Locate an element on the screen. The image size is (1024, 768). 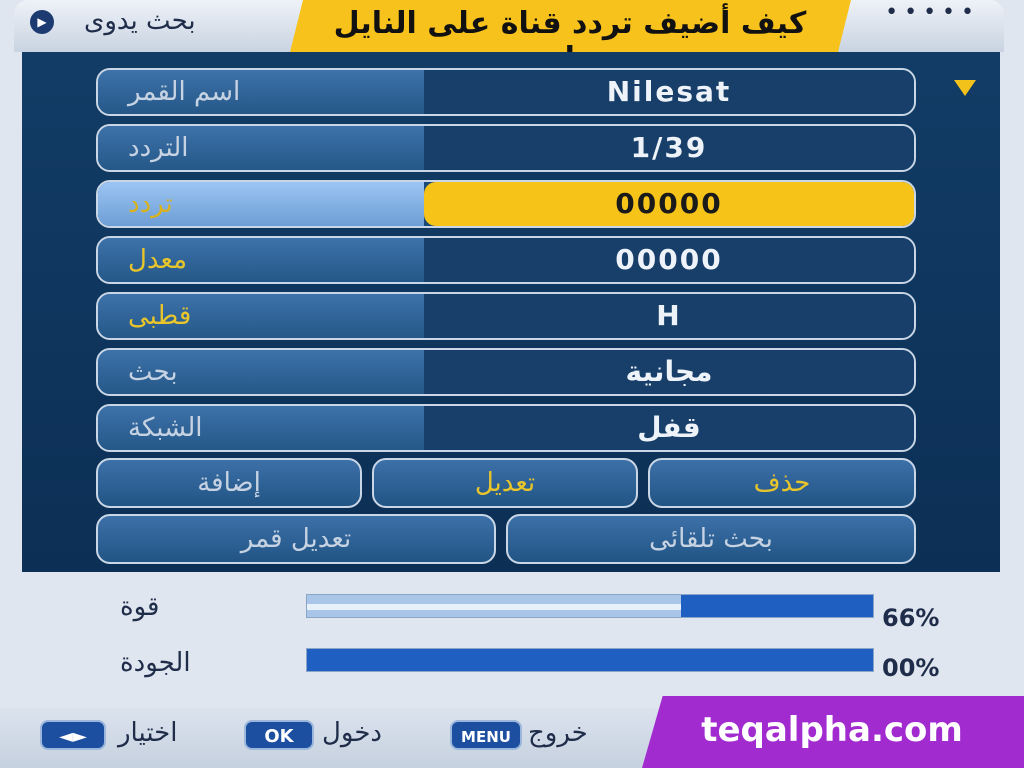
ok-key-button: OK is located at coordinates (279, 735).